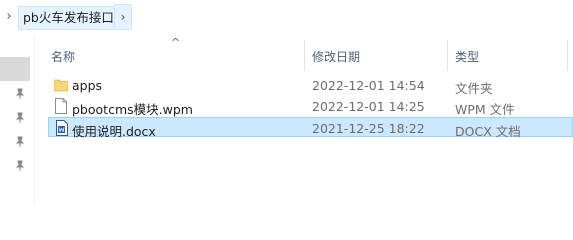 Image resolution: width=573 pixels, height=240 pixels. Describe the element at coordinates (61, 106) in the screenshot. I see `file-icon` at that location.